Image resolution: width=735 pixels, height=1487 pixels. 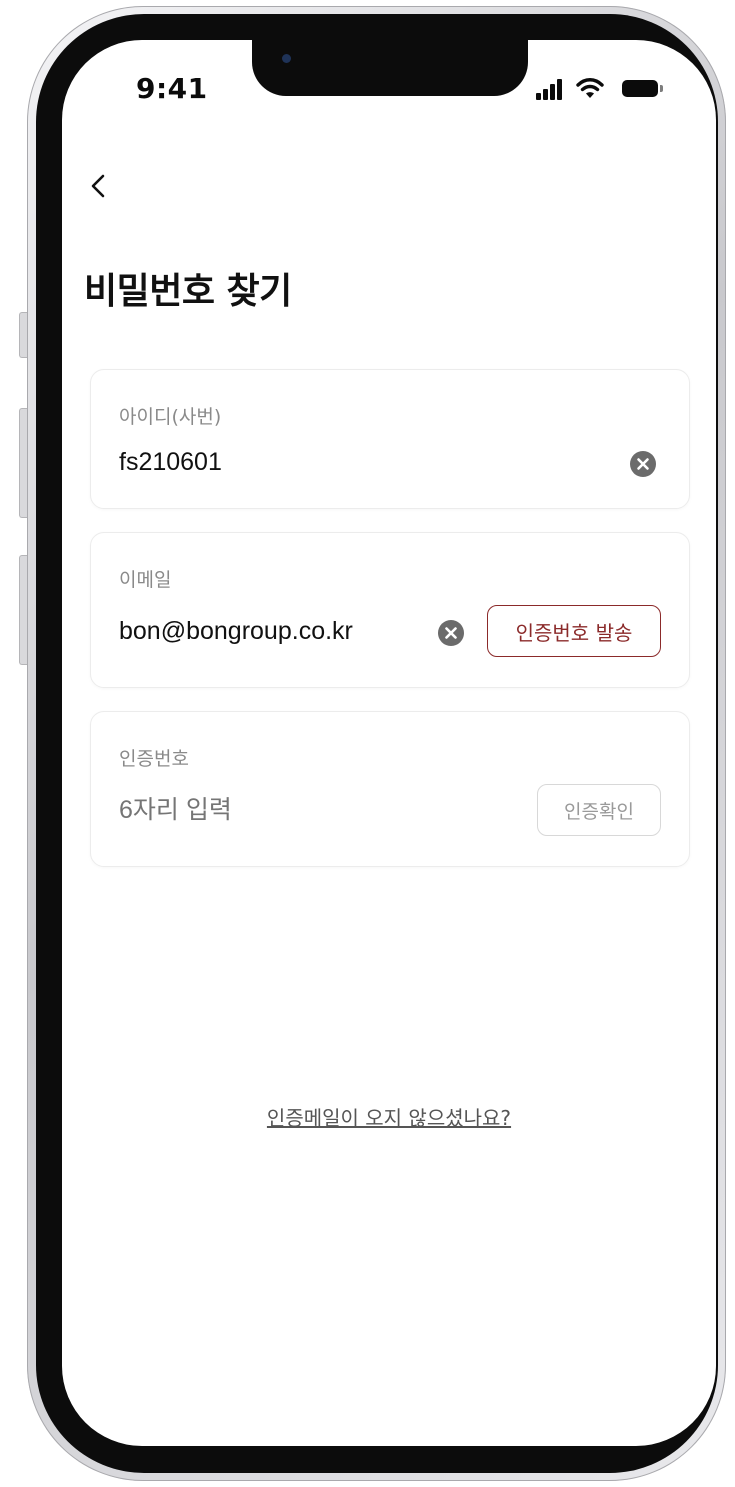 I want to click on wifi-icon, so click(x=590, y=88).